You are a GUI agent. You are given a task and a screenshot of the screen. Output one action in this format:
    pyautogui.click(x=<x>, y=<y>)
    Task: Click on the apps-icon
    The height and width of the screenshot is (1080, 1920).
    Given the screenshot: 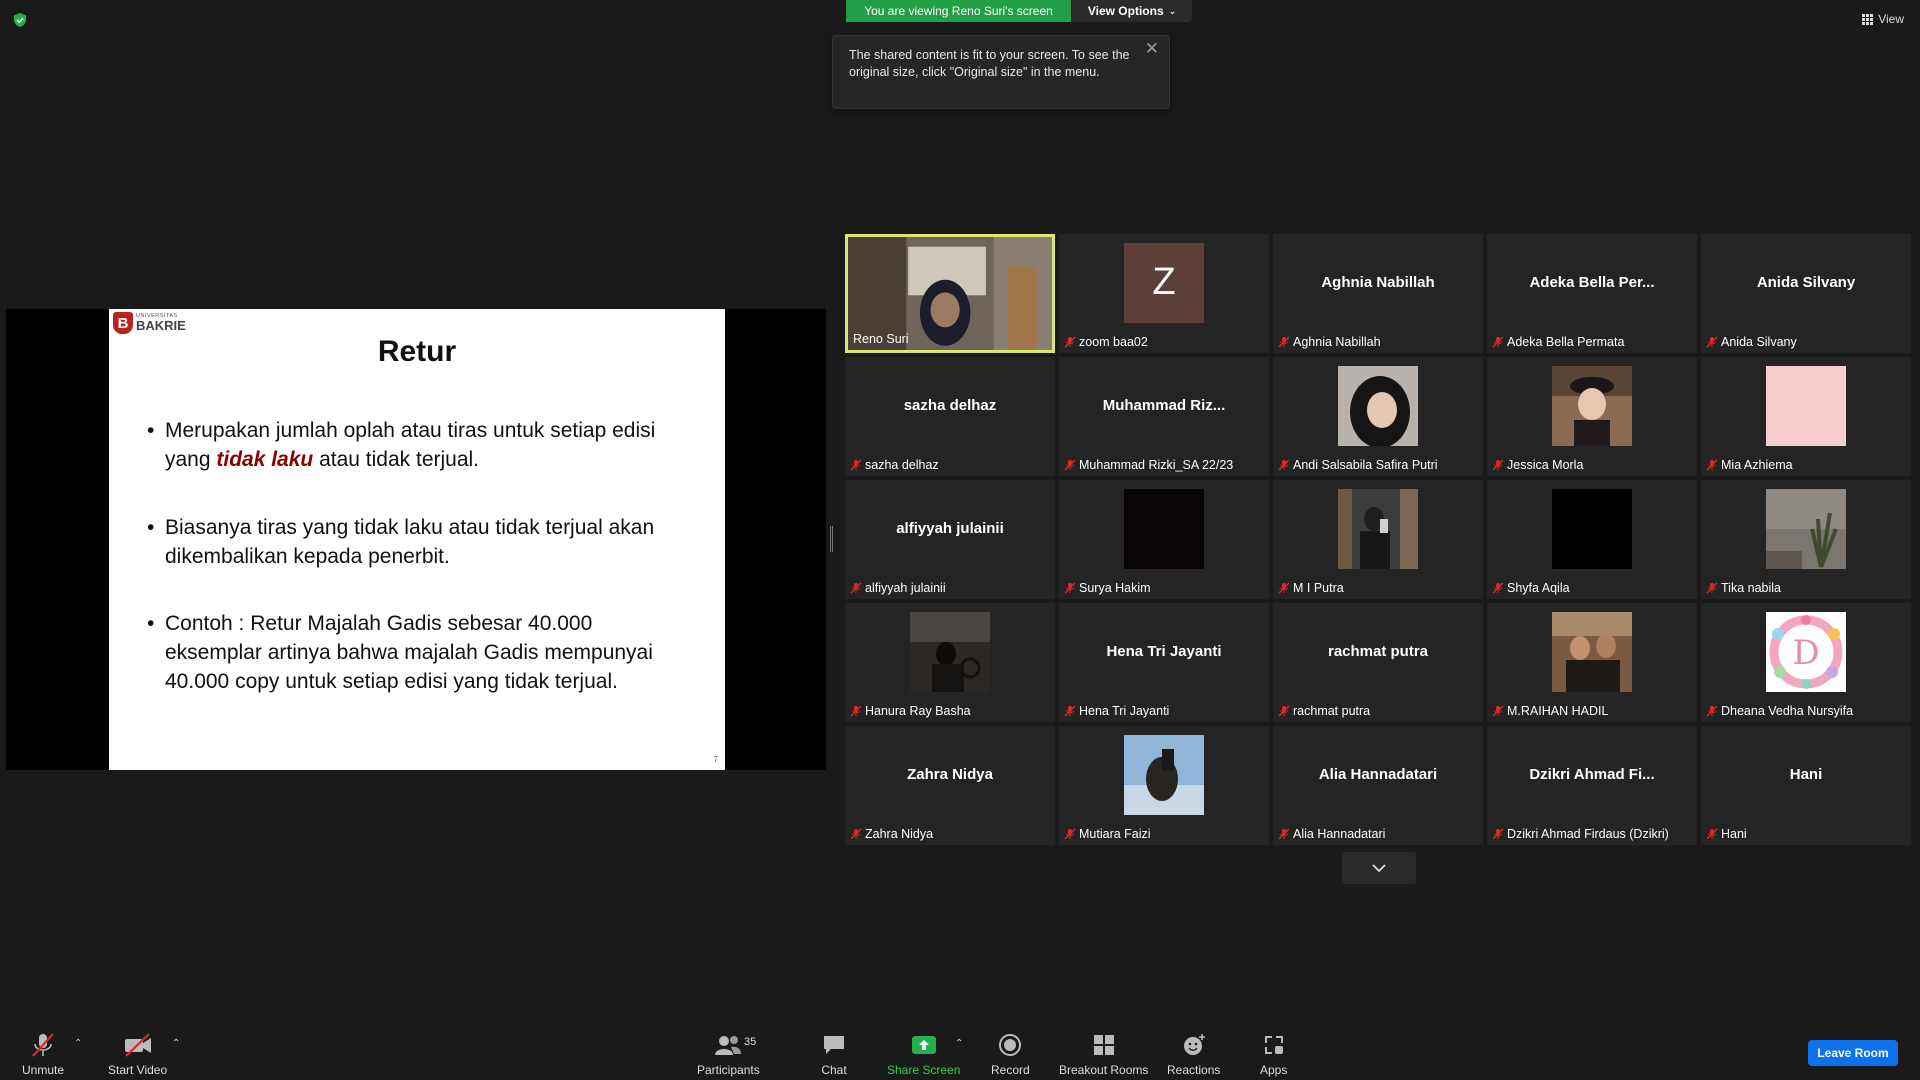 What is the action you would take?
    pyautogui.click(x=1273, y=1045)
    